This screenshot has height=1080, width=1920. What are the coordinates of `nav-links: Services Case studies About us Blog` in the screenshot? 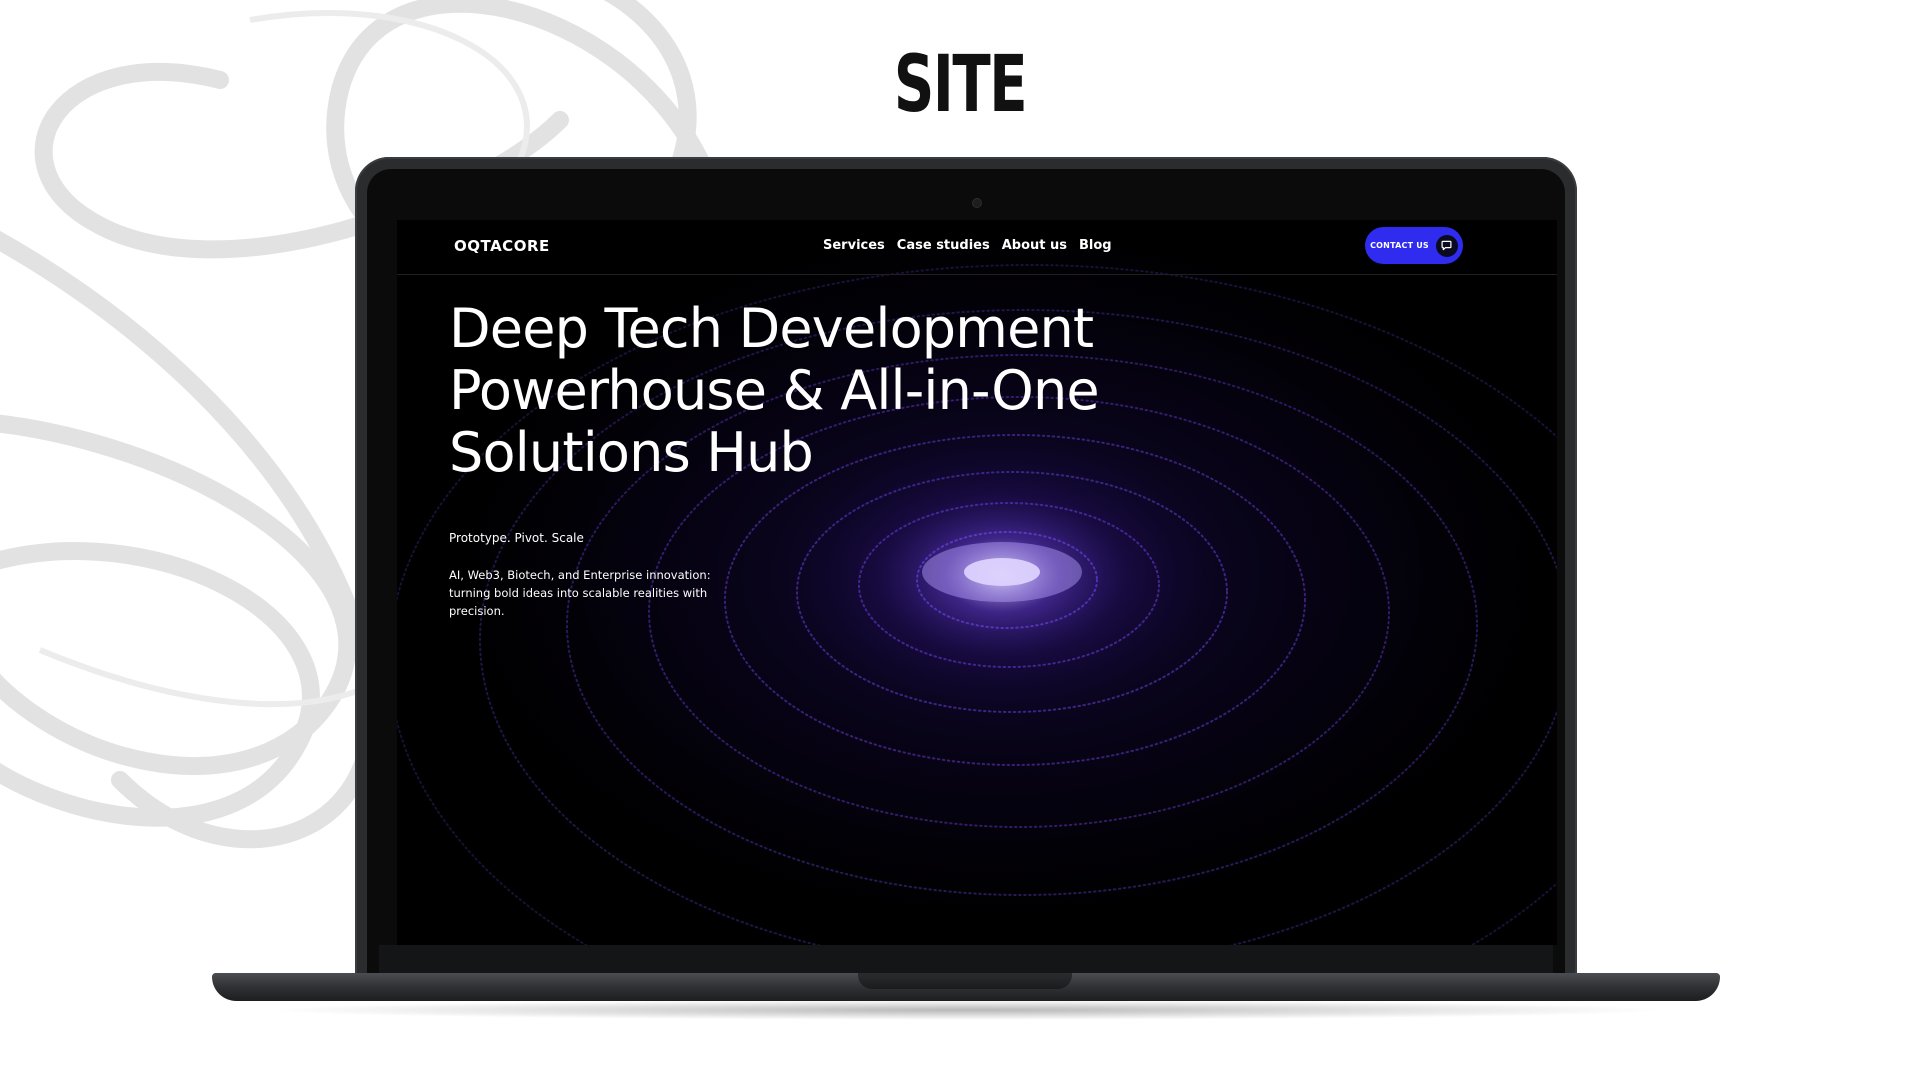 It's located at (967, 245).